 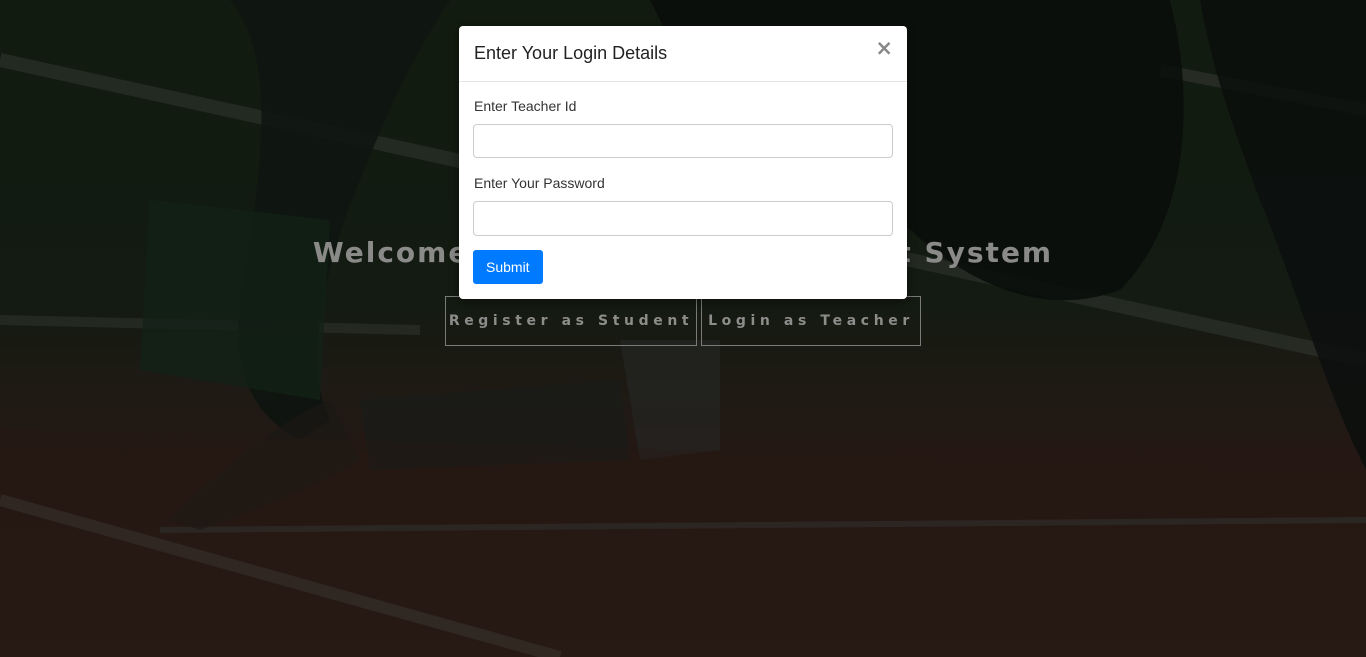 What do you see at coordinates (571, 53) in the screenshot?
I see `modal-title: Enter Your Login Details` at bounding box center [571, 53].